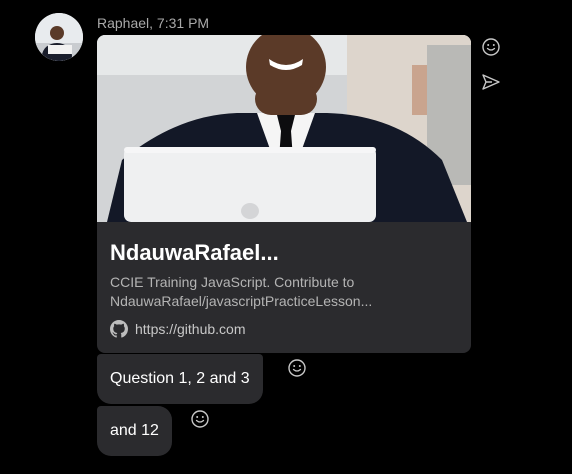 The width and height of the screenshot is (572, 474). I want to click on avatar, so click(59, 37).